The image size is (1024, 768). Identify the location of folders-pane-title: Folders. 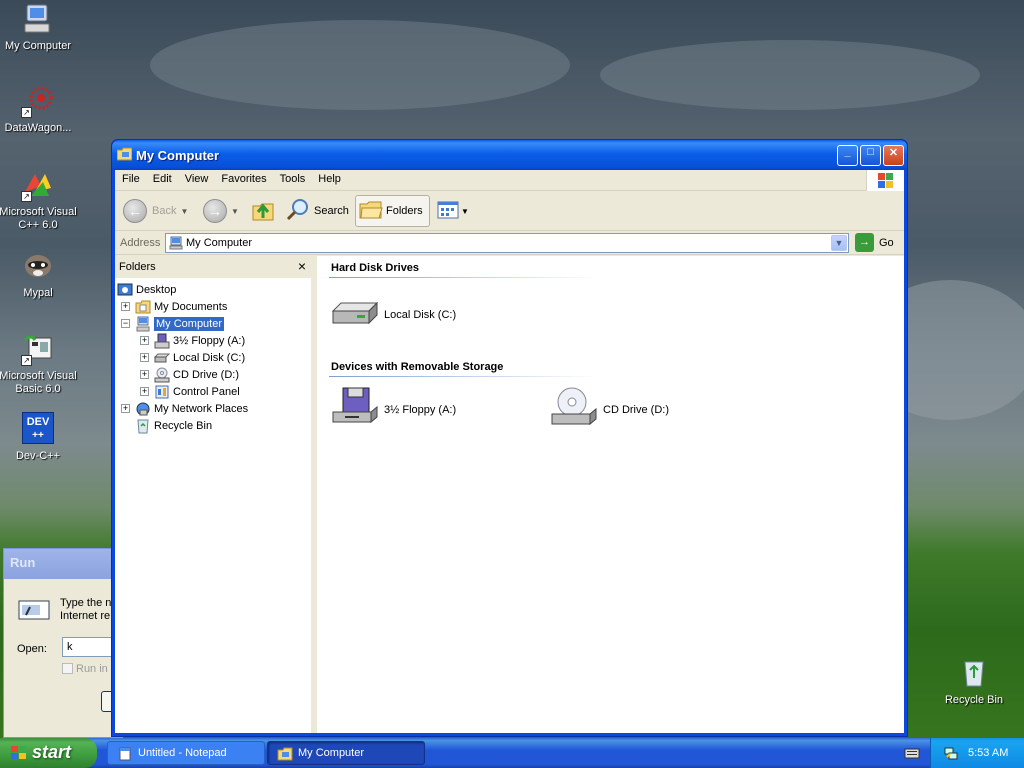
(137, 267).